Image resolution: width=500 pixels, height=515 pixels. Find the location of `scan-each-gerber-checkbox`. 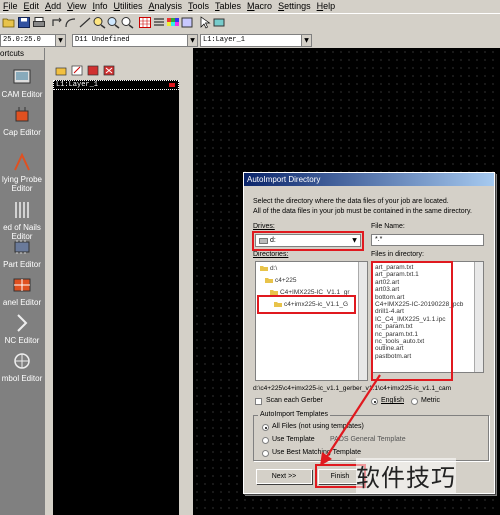

scan-each-gerber-checkbox is located at coordinates (258, 401).